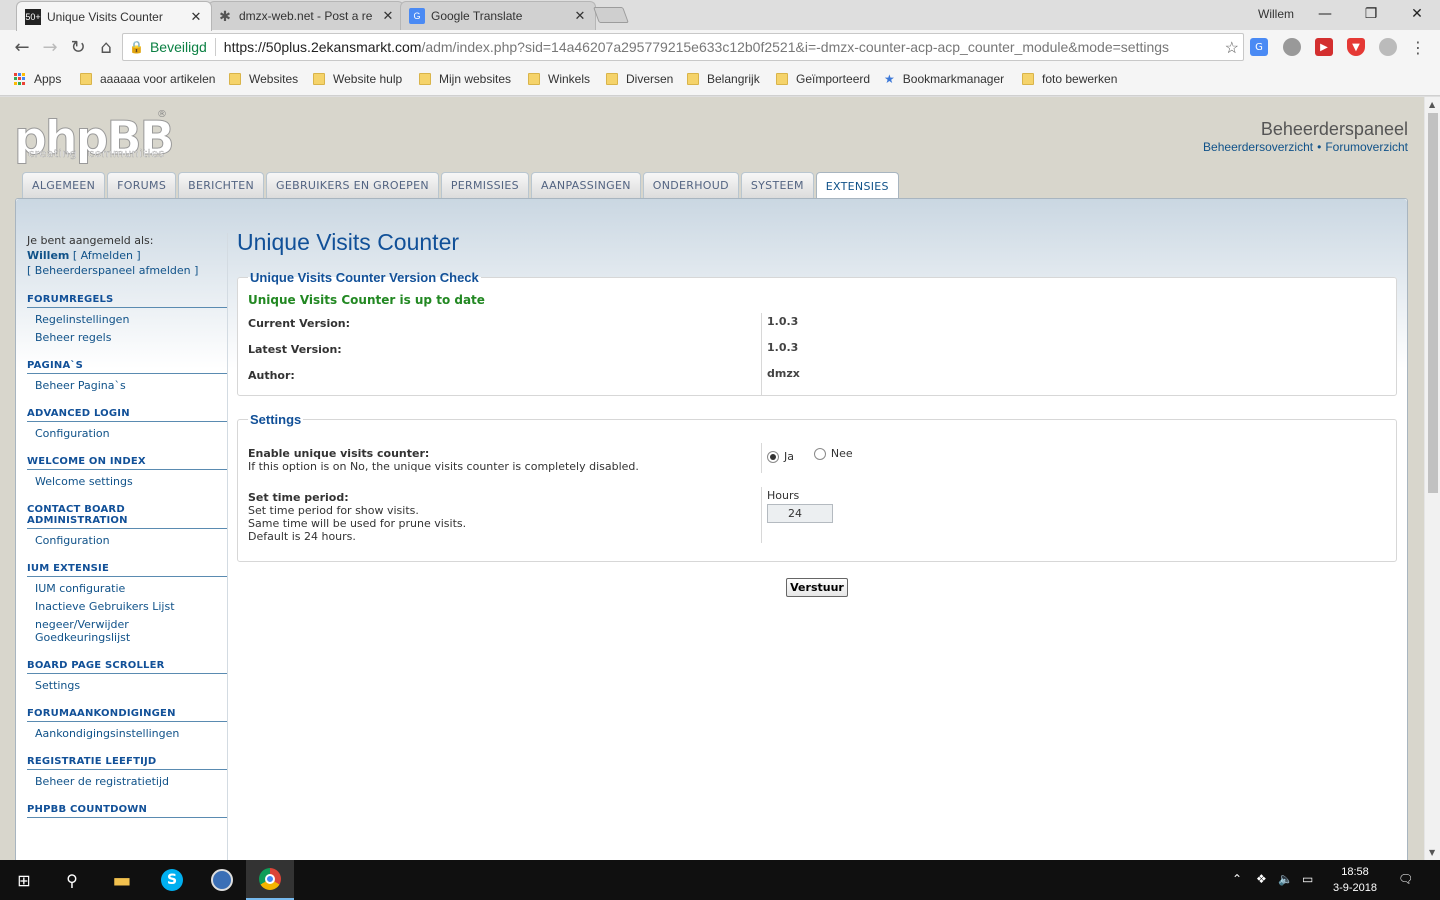 Image resolution: width=1440 pixels, height=900 pixels. What do you see at coordinates (1433, 303) in the screenshot?
I see `scrollbar-thumb` at bounding box center [1433, 303].